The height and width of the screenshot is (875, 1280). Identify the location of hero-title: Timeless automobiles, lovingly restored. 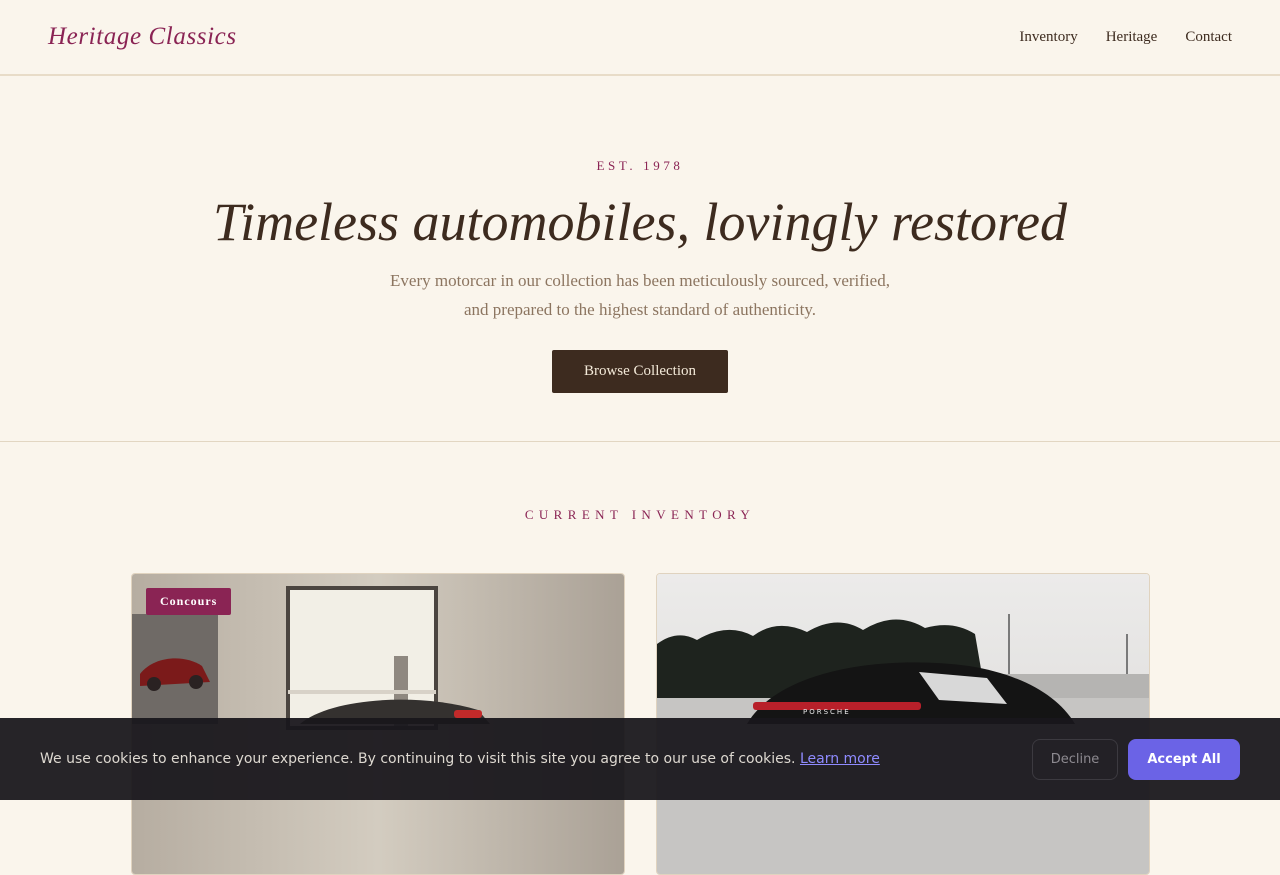
(640, 222).